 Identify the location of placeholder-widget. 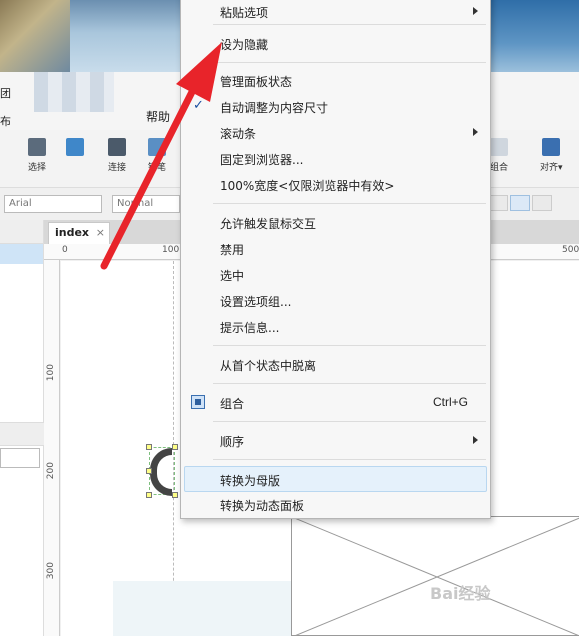
(435, 576).